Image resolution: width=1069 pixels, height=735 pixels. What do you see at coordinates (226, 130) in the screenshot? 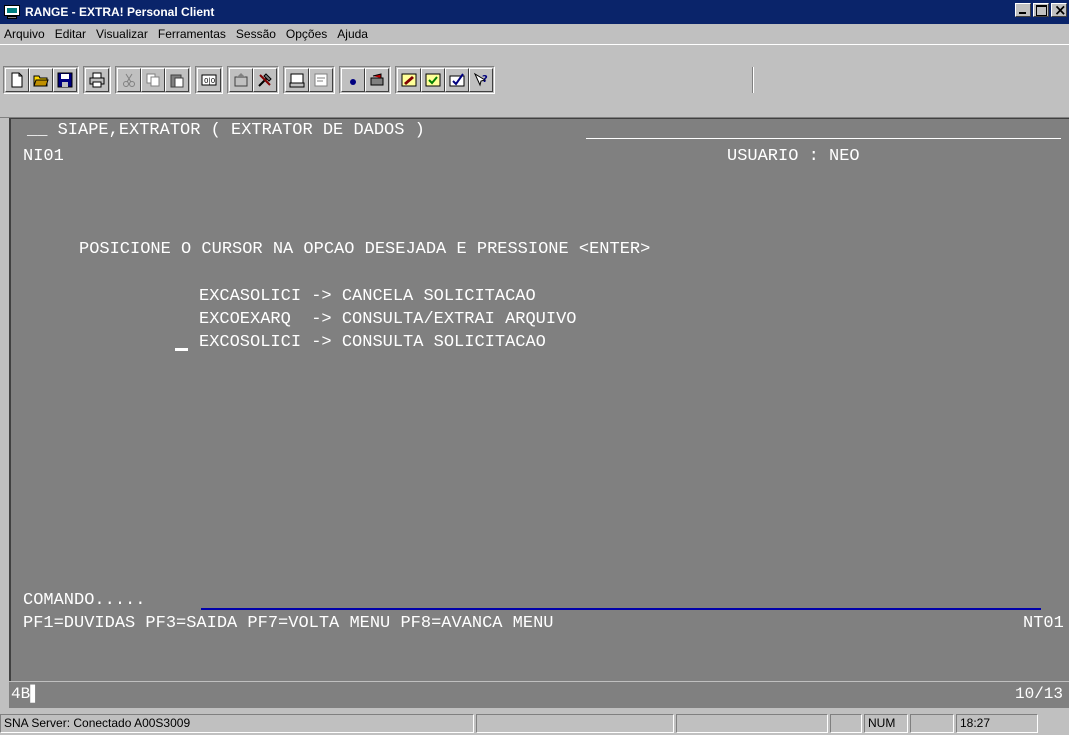
I see `screen-header: __ SIAPE,EXTRATOR ( EXTRATOR DE DADOS )` at bounding box center [226, 130].